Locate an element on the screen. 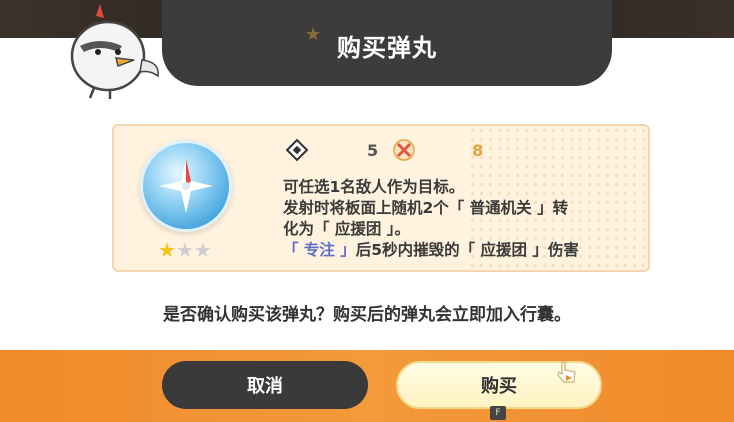  rarity-stars: ★ ★ ★ is located at coordinates (185, 250).